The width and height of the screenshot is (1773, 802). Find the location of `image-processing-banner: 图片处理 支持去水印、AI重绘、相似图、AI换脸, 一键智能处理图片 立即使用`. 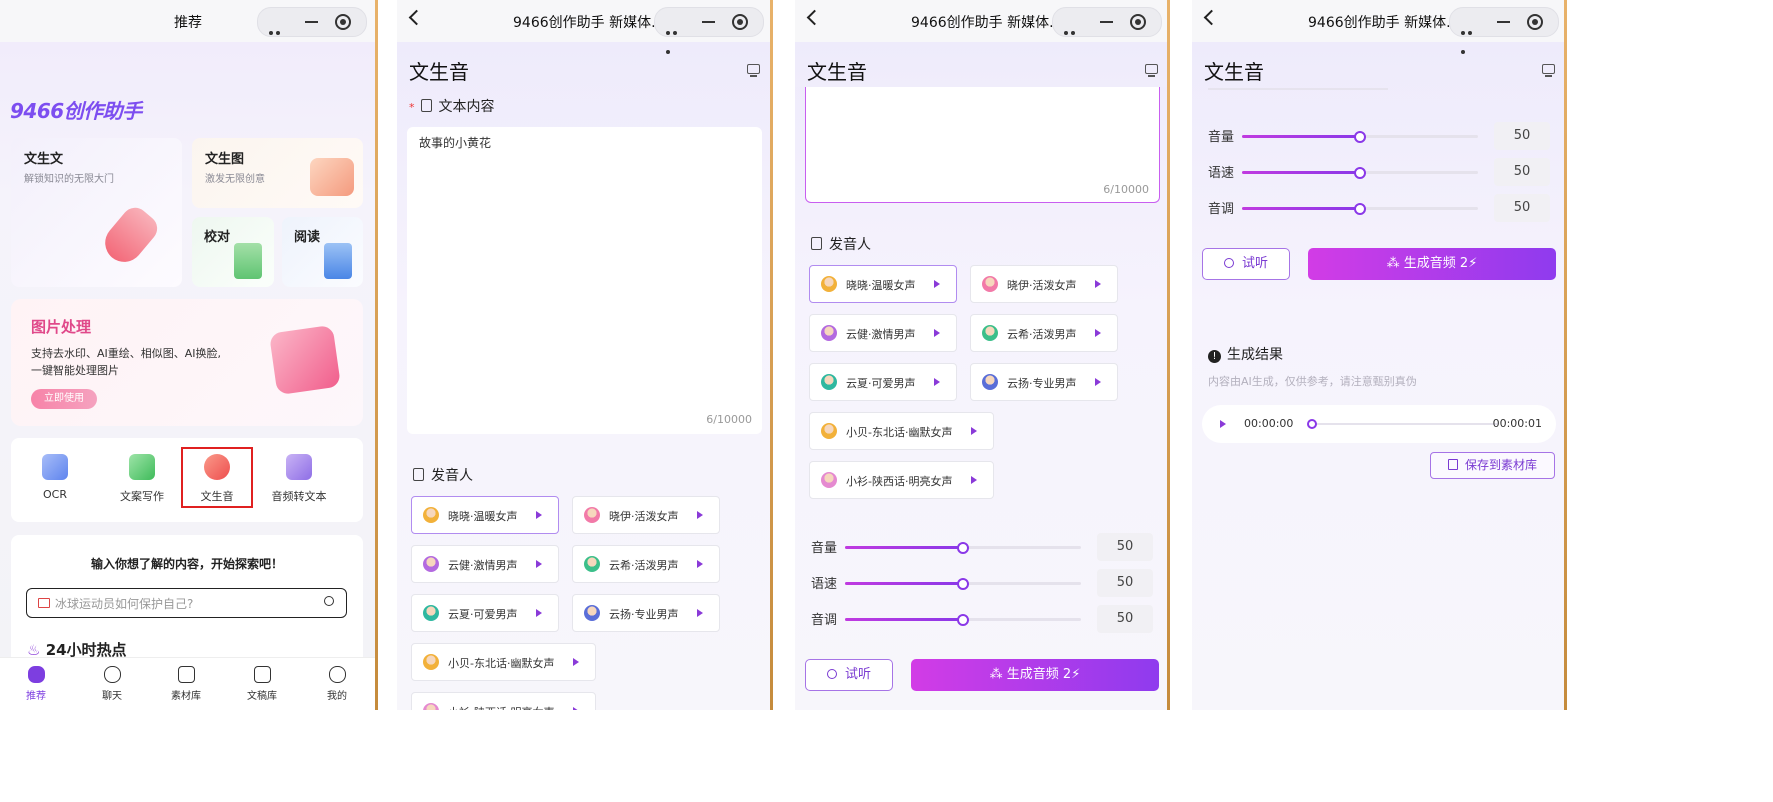

image-processing-banner: 图片处理 支持去水印、AI重绘、相似图、AI换脸, 一键智能处理图片 立即使用 is located at coordinates (187, 362).